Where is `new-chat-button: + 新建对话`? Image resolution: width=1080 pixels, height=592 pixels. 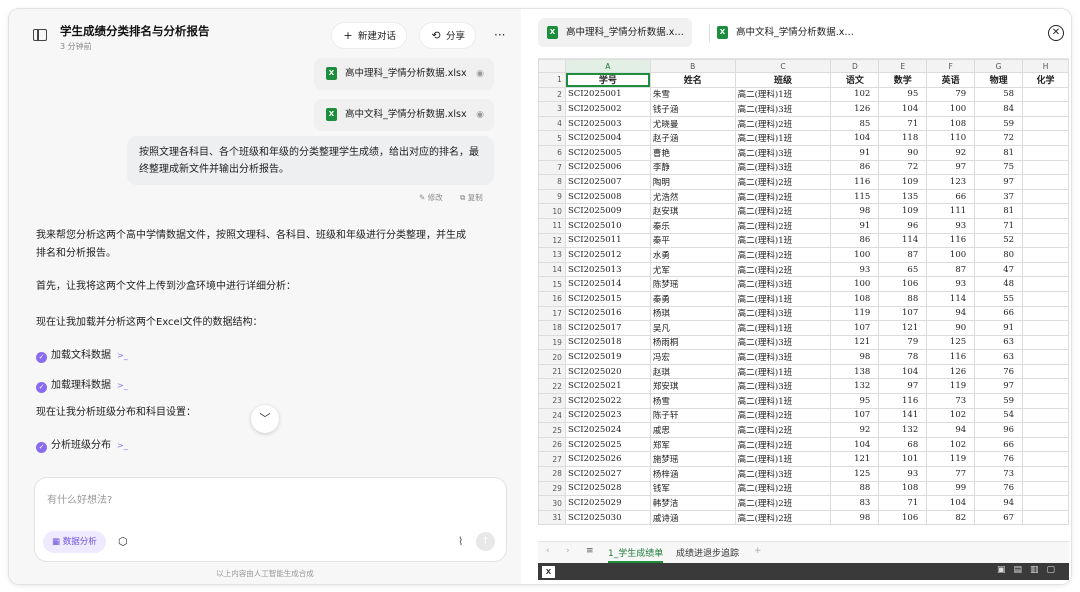
new-chat-button: + 新建对话 is located at coordinates (369, 35).